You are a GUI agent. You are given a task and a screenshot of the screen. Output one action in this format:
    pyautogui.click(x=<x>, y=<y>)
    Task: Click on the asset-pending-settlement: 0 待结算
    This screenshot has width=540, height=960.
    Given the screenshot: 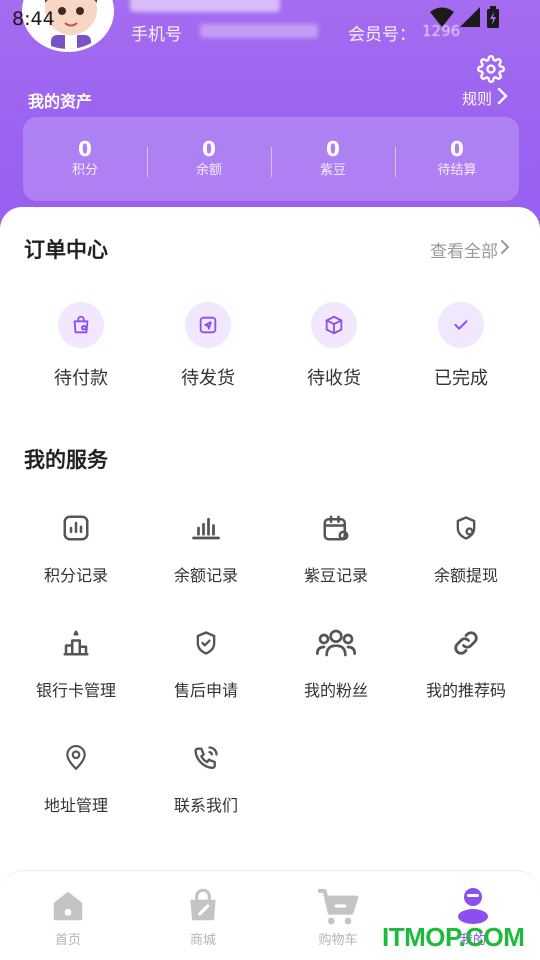 What is the action you would take?
    pyautogui.click(x=457, y=159)
    